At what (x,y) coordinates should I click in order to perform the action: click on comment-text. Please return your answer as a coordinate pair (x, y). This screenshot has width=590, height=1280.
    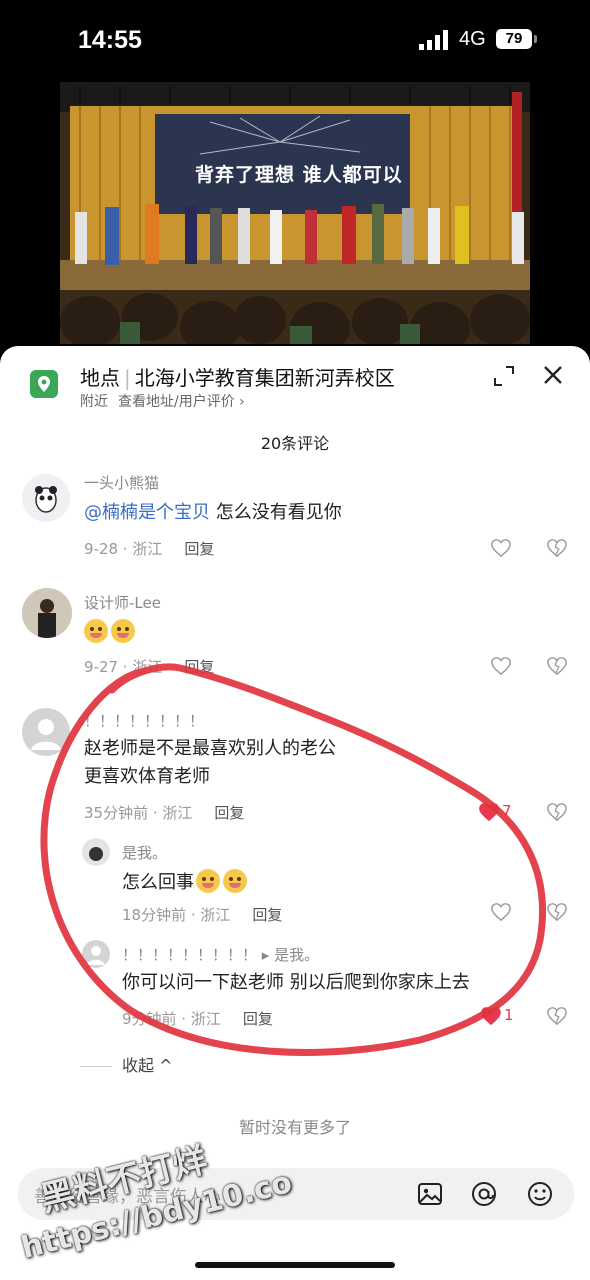
    Looking at the image, I should click on (111, 632).